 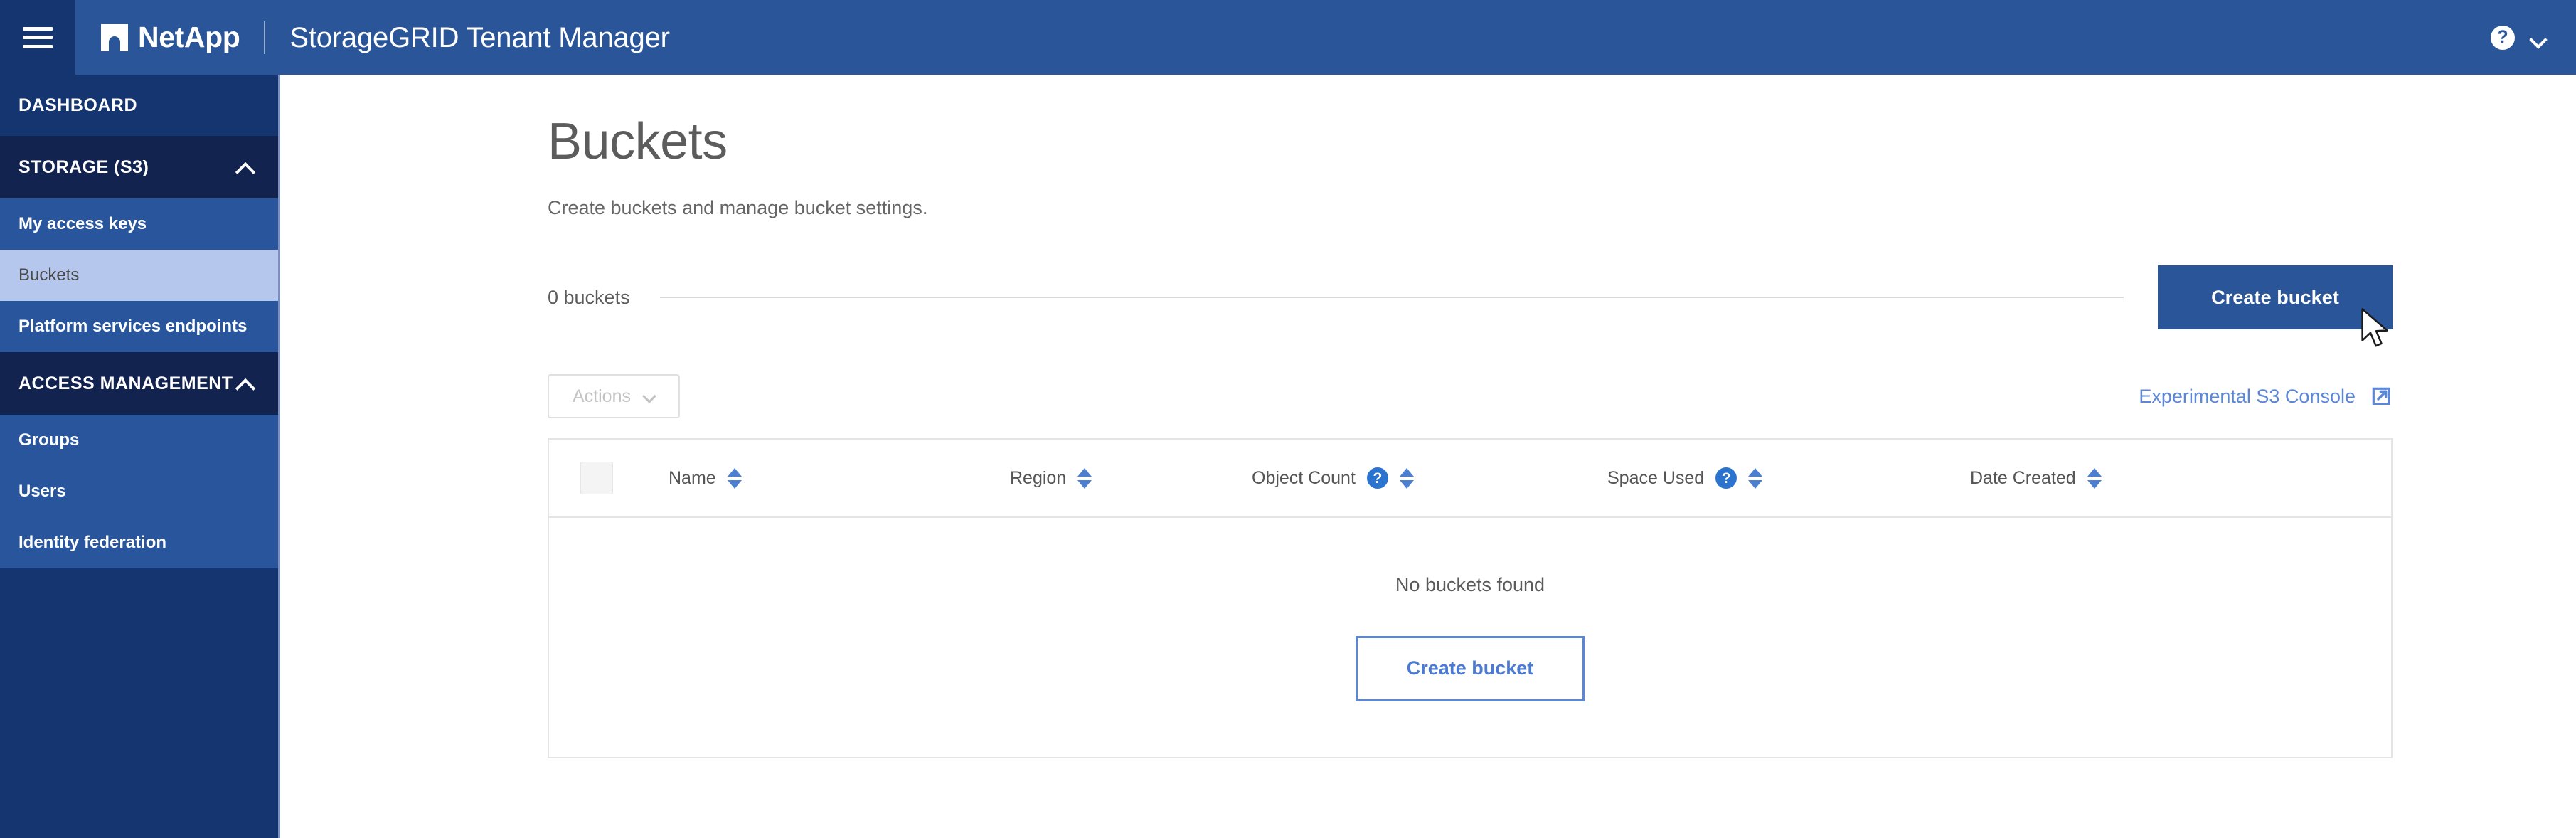 I want to click on column-label: Name, so click(x=692, y=478).